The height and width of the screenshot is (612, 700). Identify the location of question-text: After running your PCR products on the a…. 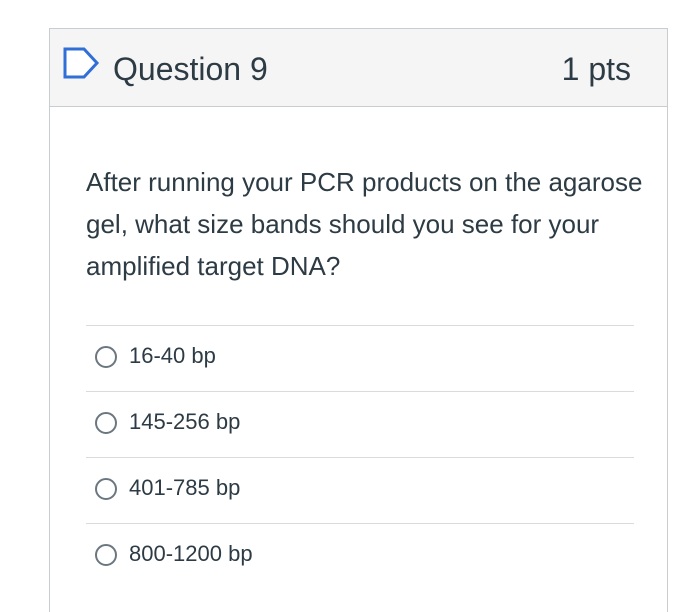
(364, 224).